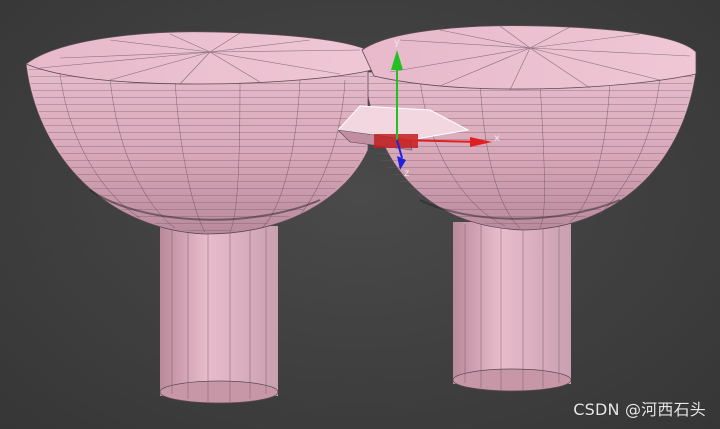  Describe the element at coordinates (199, 58) in the screenshot. I see `left-bowl-top` at that location.